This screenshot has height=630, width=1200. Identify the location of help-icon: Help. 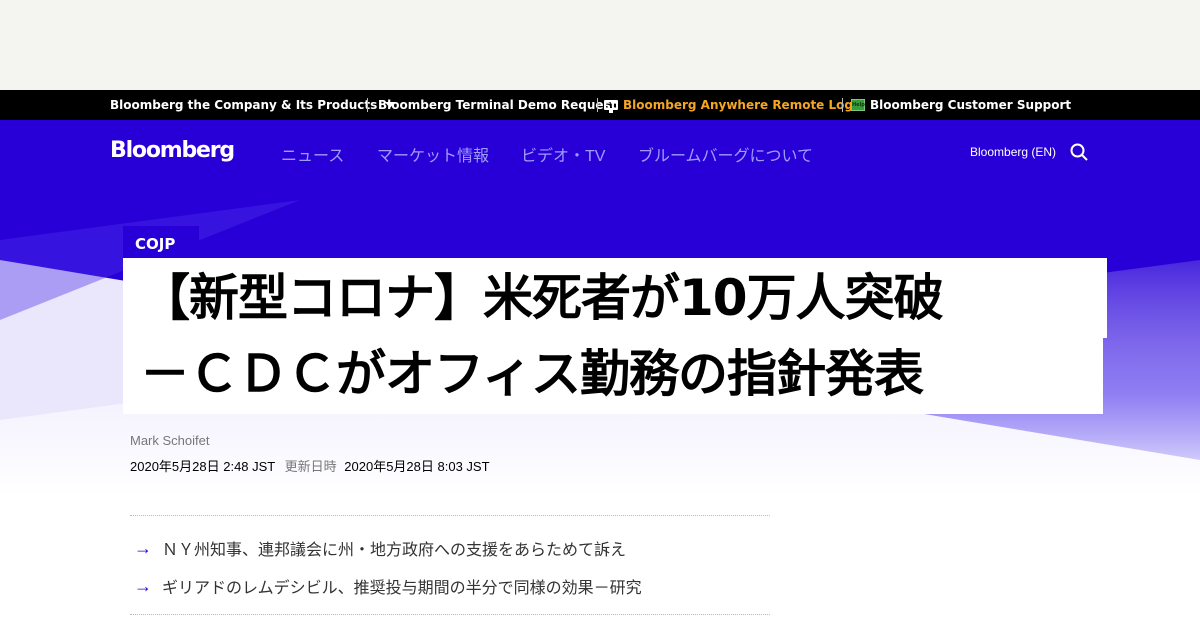
(858, 105).